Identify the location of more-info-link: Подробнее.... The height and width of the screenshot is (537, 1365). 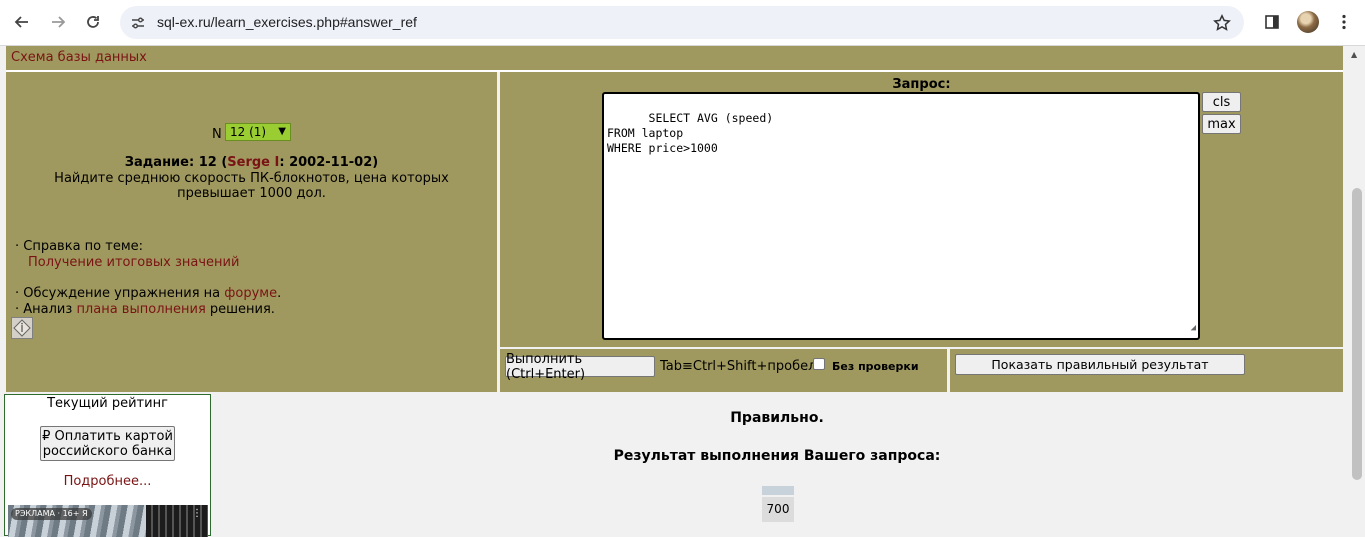
(107, 481).